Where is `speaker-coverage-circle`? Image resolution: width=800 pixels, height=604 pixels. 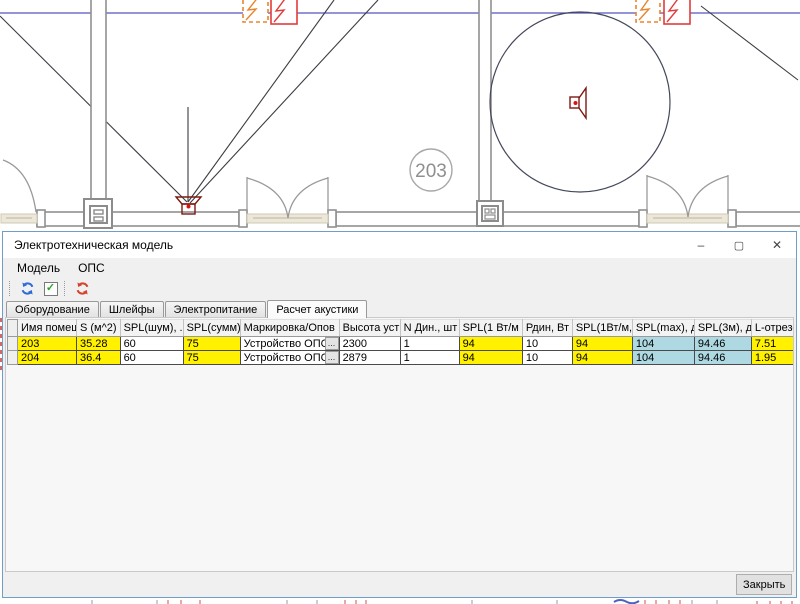
speaker-coverage-circle is located at coordinates (580, 102).